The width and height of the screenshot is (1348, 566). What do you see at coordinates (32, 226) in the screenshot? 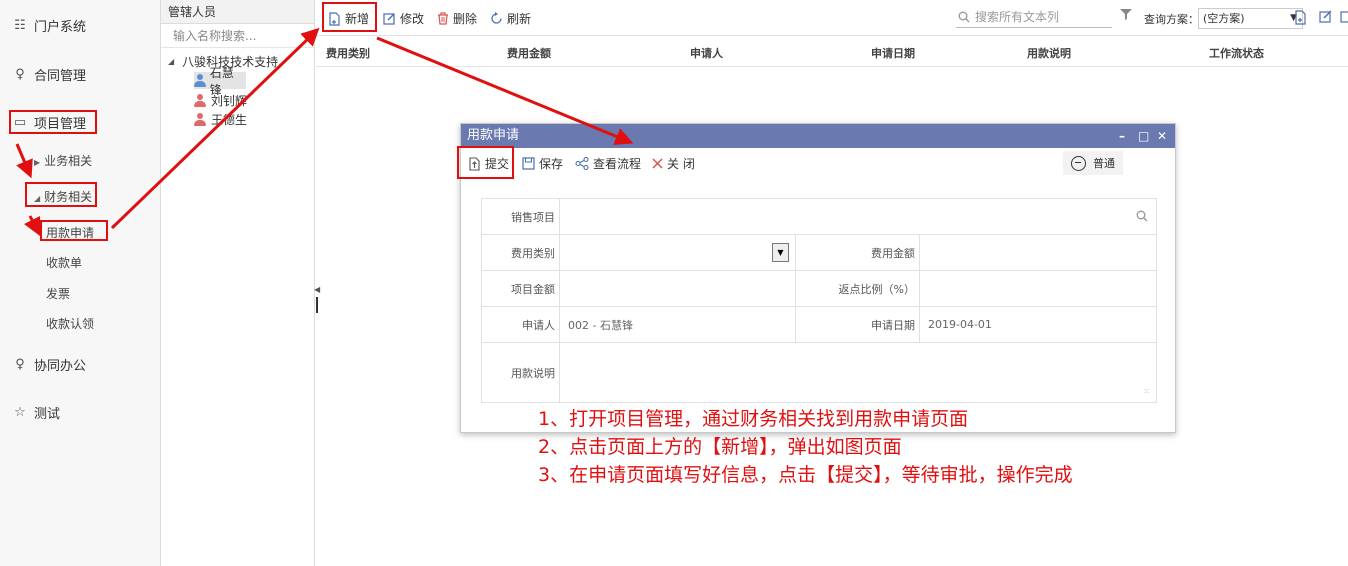
I see `arrow-to-payment-request` at bounding box center [32, 226].